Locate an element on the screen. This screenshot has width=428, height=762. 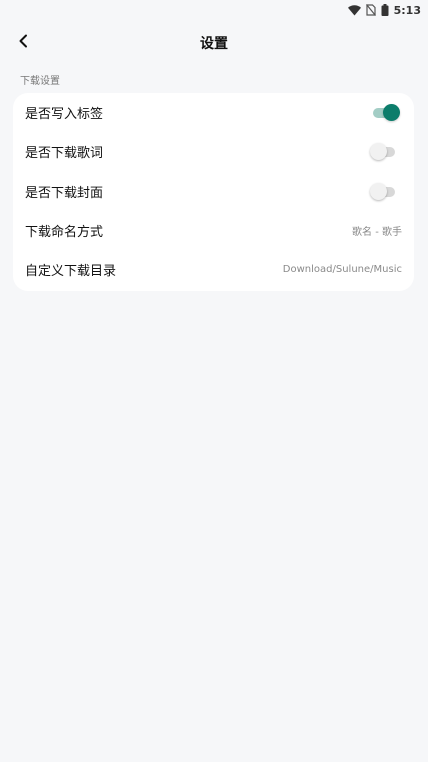
no-sim-icon is located at coordinates (370, 10).